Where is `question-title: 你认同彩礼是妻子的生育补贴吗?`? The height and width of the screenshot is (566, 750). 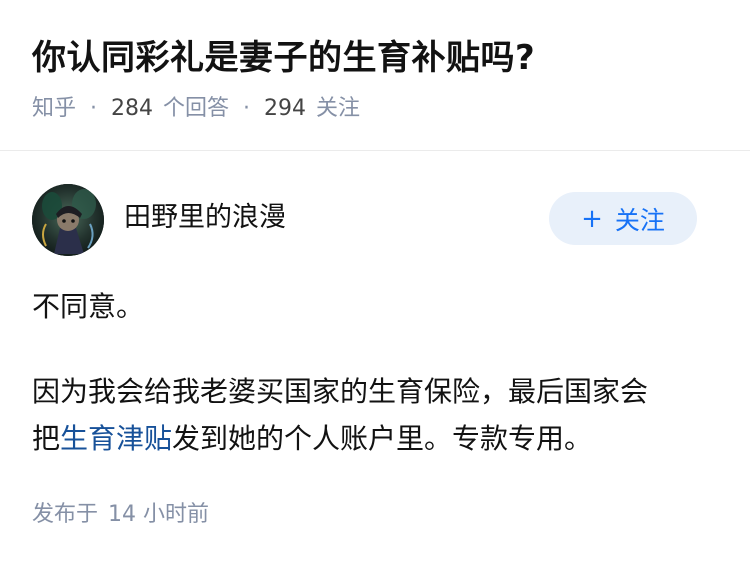
question-title: 你认同彩礼是妻子的生育补贴吗? is located at coordinates (283, 58).